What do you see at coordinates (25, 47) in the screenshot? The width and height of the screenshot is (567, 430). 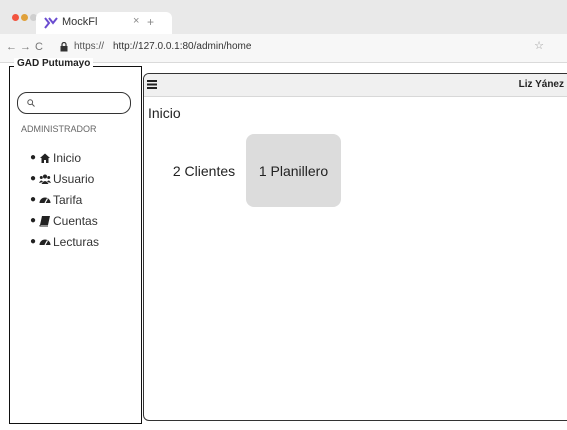 I see `forward-arrow-icon: →` at bounding box center [25, 47].